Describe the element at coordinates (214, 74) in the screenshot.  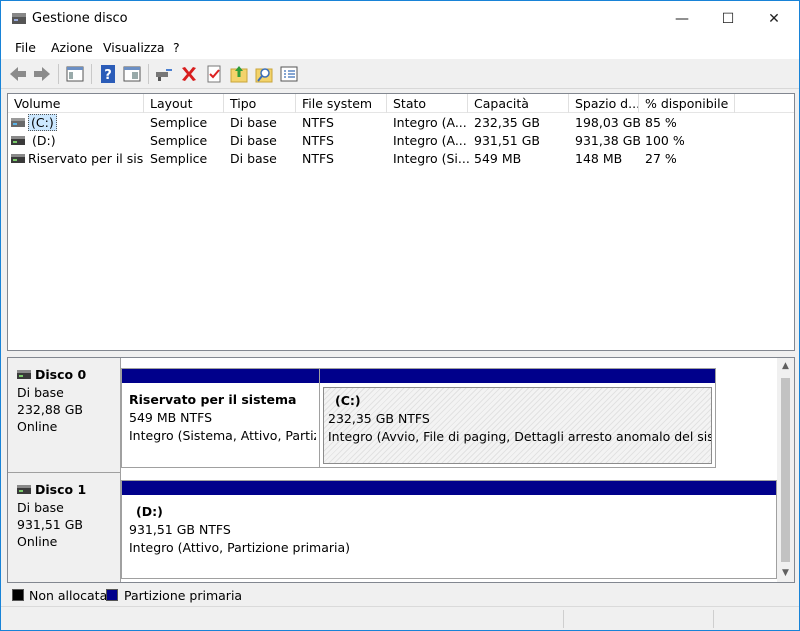
I see `check-icon` at that location.